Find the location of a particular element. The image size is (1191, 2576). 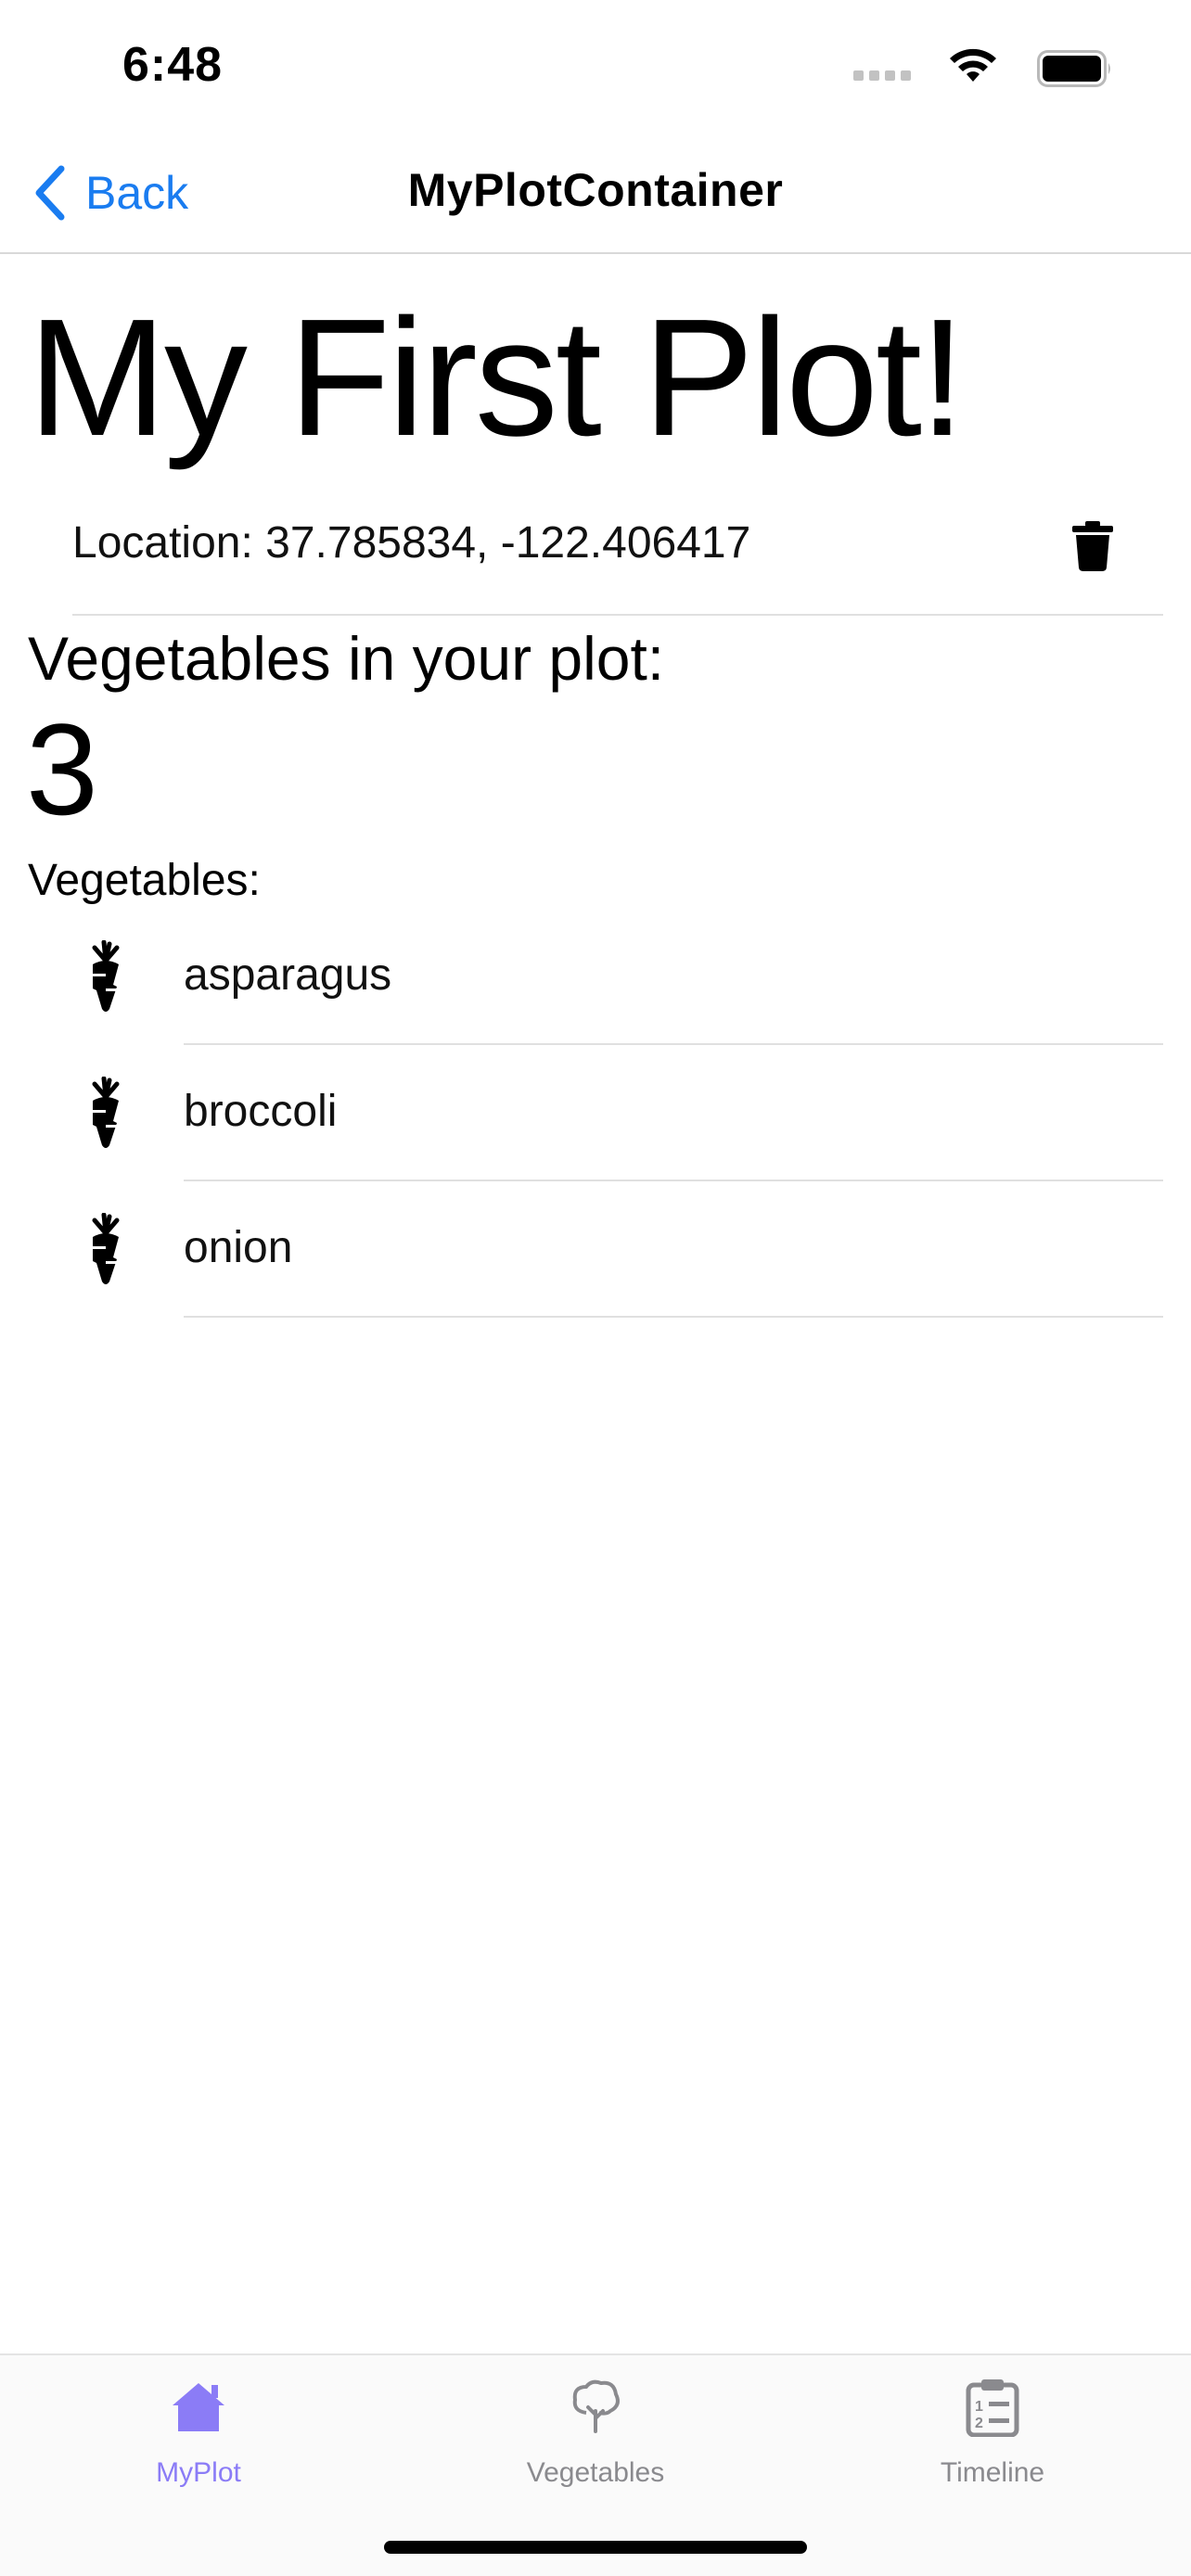

list-item: asparagus is located at coordinates (595, 977).